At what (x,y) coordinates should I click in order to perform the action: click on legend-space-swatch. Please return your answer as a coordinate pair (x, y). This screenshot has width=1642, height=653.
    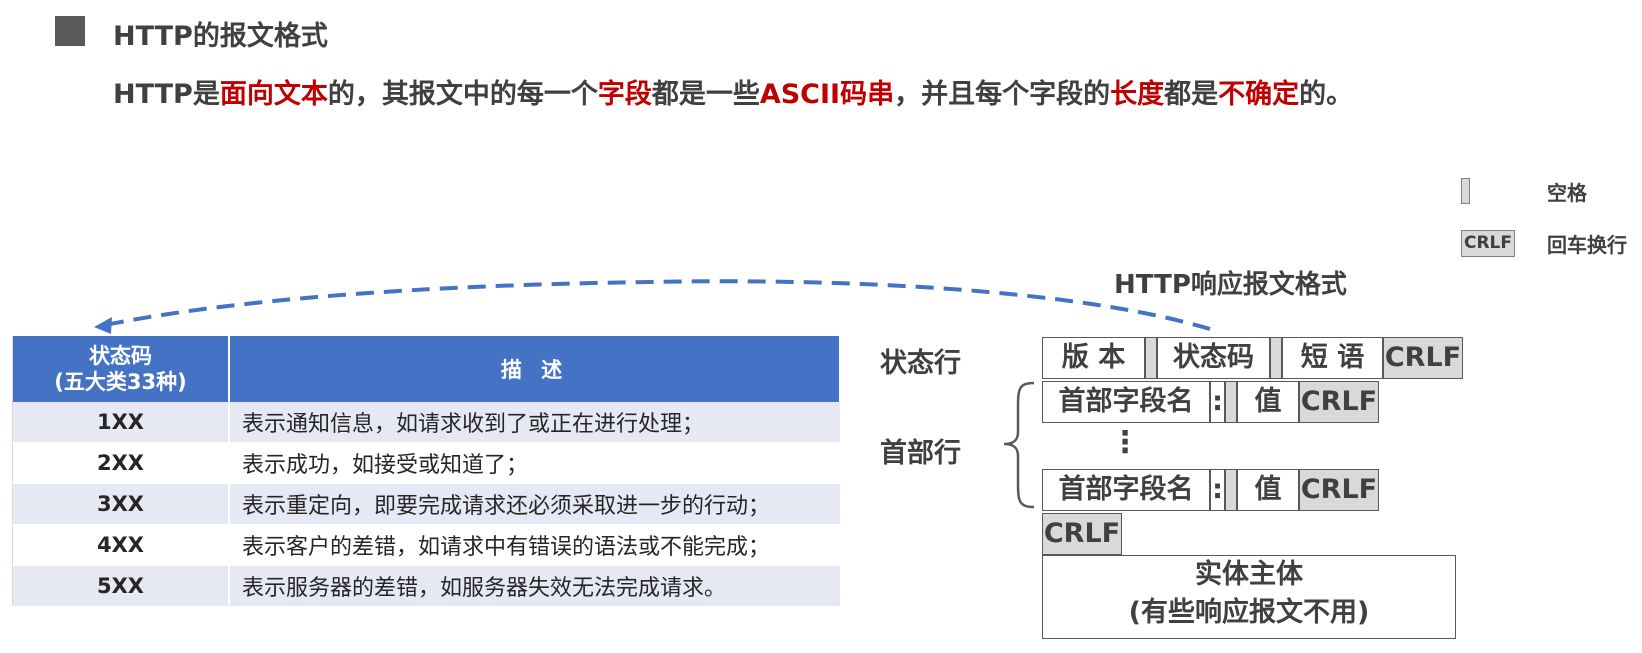
    Looking at the image, I should click on (1465, 191).